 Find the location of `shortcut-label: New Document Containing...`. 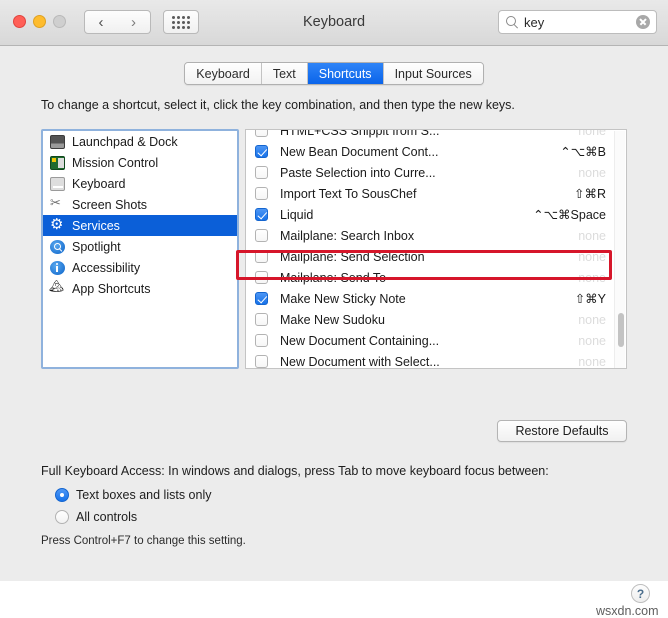

shortcut-label: New Document Containing... is located at coordinates (360, 340).